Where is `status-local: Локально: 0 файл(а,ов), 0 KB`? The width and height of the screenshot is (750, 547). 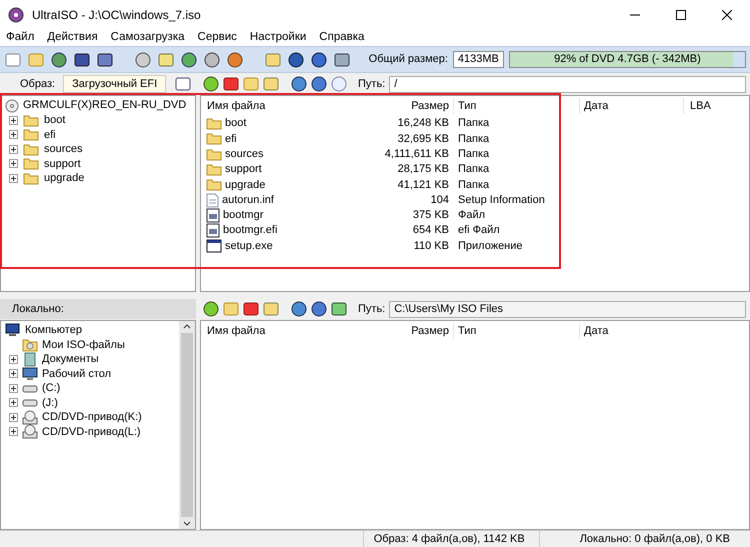
status-local: Локально: 0 файл(а,ов), 0 KB is located at coordinates (644, 538).